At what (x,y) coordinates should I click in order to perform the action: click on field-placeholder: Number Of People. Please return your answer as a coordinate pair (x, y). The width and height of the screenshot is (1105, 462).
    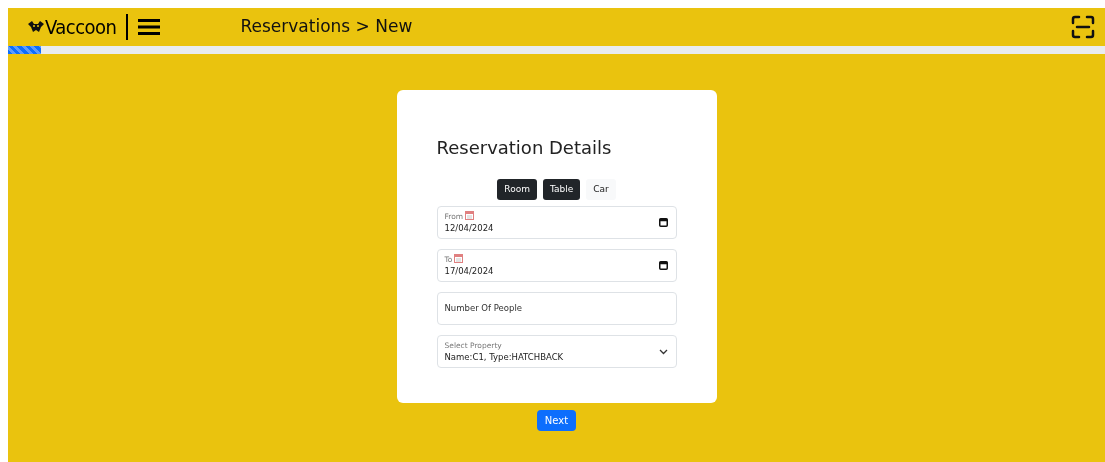
    Looking at the image, I should click on (483, 308).